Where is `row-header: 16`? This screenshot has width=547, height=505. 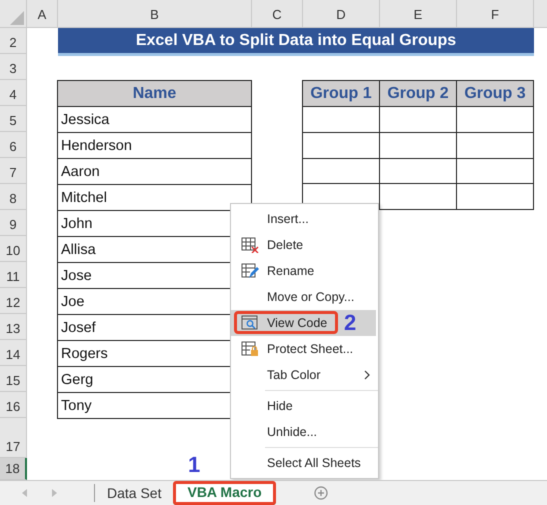 row-header: 16 is located at coordinates (13, 405).